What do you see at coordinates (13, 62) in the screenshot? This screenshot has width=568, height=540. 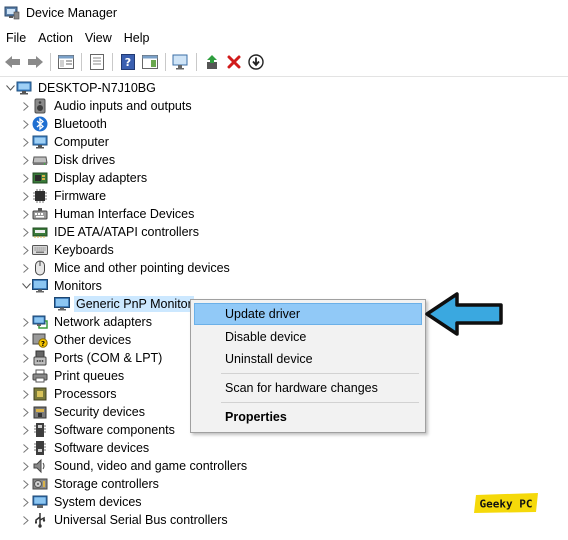 I see `back-button` at bounding box center [13, 62].